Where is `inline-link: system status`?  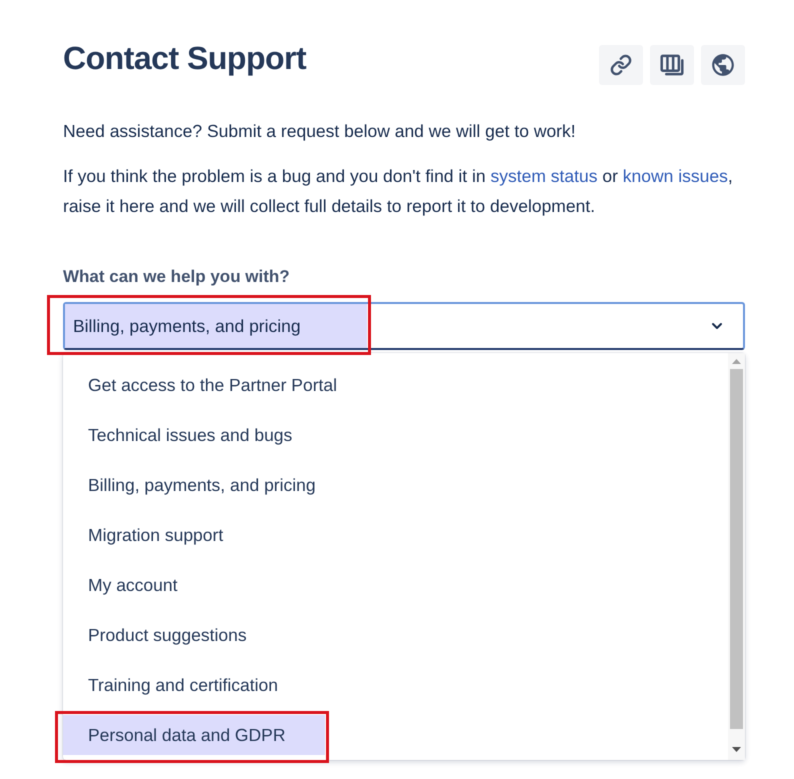 inline-link: system status is located at coordinates (544, 176).